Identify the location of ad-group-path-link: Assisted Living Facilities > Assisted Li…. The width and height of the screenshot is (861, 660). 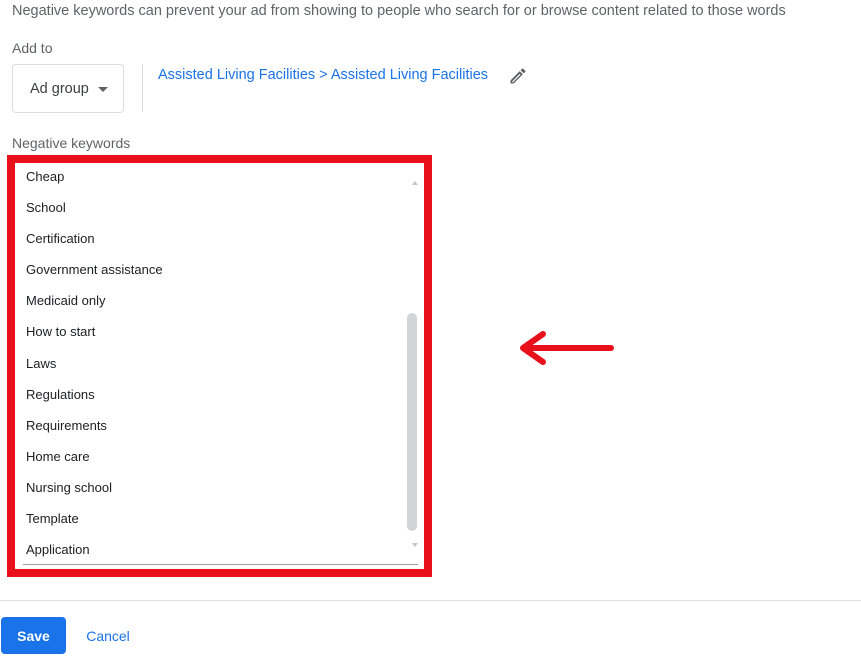
(323, 75).